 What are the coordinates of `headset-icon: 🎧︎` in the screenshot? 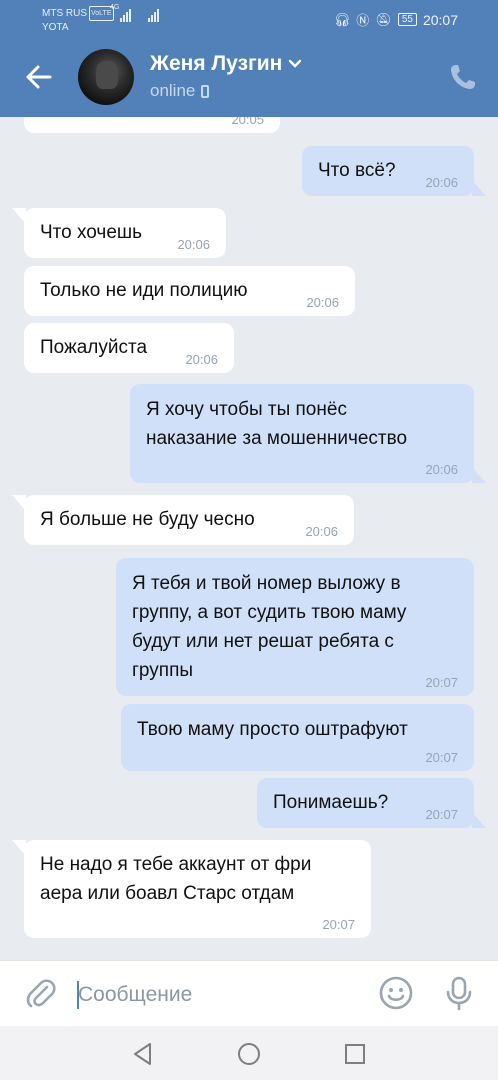 It's located at (342, 19).